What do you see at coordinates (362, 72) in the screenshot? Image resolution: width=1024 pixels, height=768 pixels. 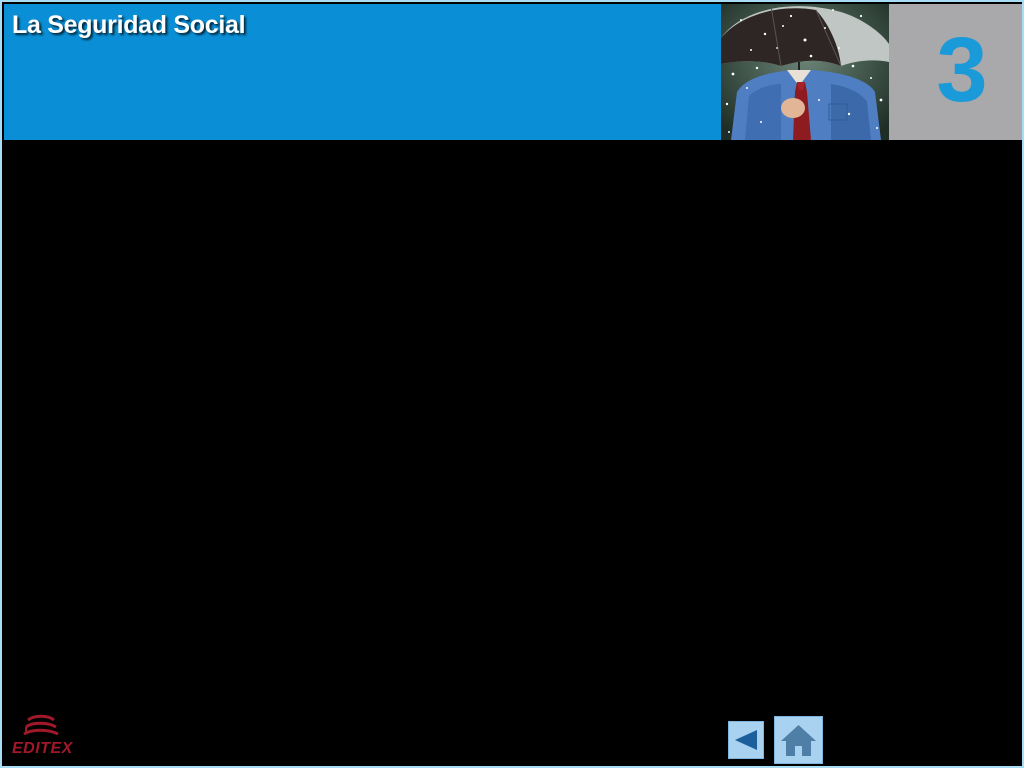 I see `title-panel: La Seguridad Social` at bounding box center [362, 72].